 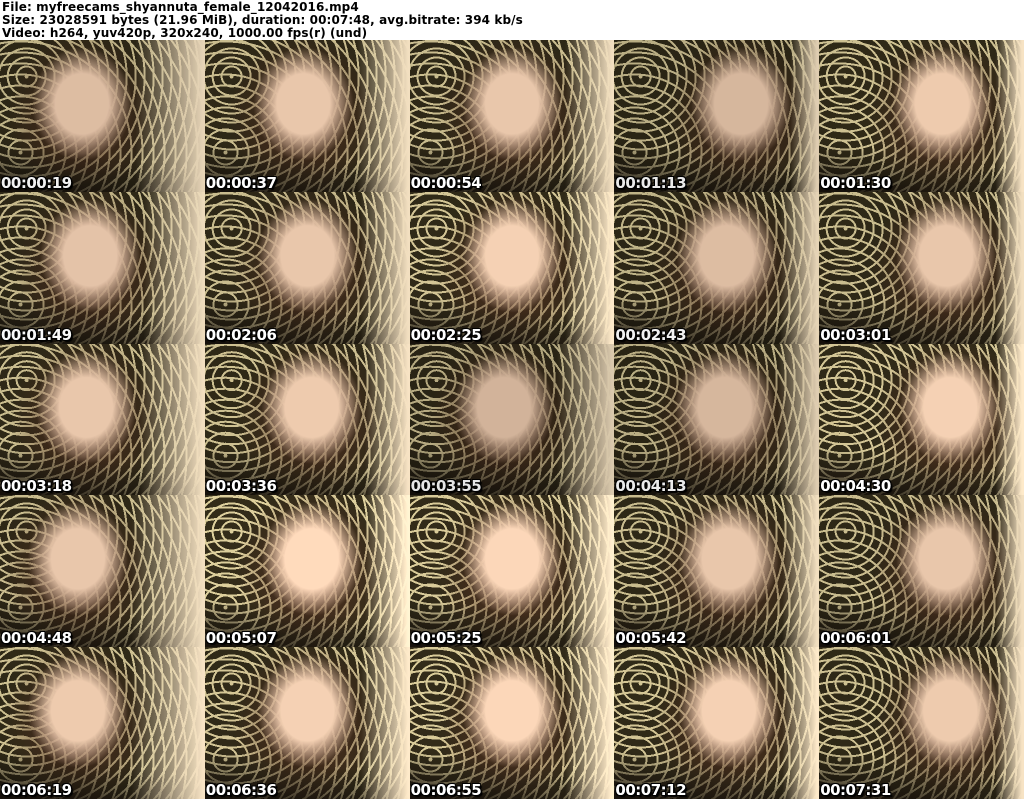 What do you see at coordinates (307, 571) in the screenshot?
I see `thumbnail-frame: 00:05:07` at bounding box center [307, 571].